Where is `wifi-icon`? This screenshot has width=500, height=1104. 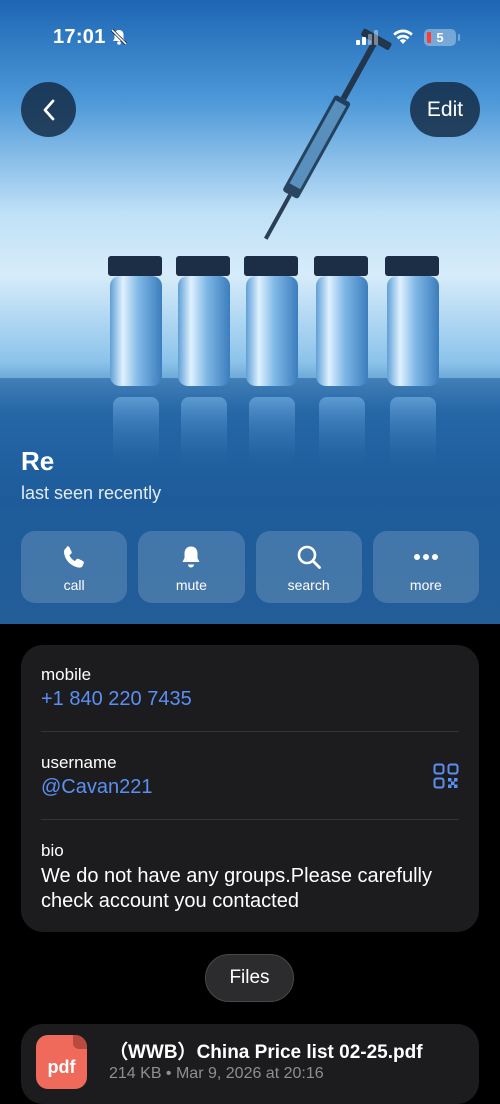 wifi-icon is located at coordinates (403, 38).